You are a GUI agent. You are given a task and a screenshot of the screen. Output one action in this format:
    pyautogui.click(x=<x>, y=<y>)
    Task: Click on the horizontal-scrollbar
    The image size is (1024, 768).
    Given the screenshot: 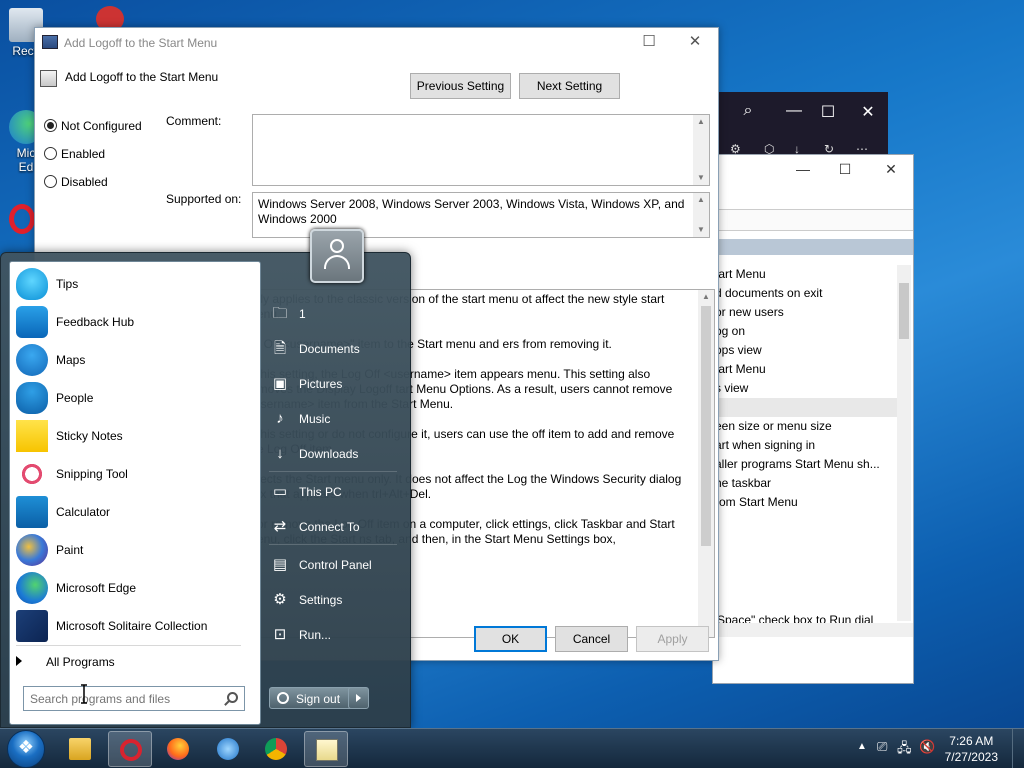 What is the action you would take?
    pyautogui.click(x=813, y=630)
    